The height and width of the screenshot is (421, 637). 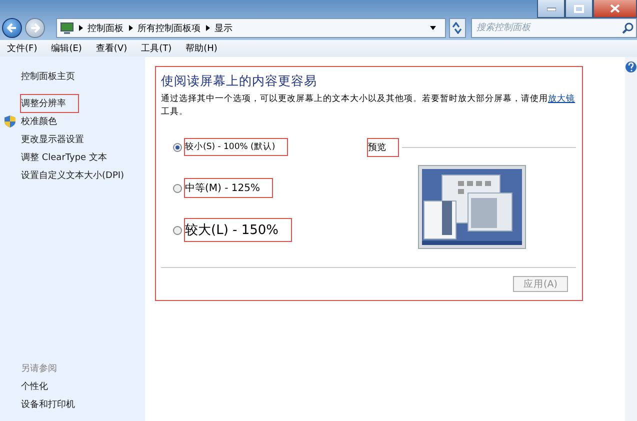 I want to click on option-label: 较小(S) - 100% (默认), so click(x=236, y=147).